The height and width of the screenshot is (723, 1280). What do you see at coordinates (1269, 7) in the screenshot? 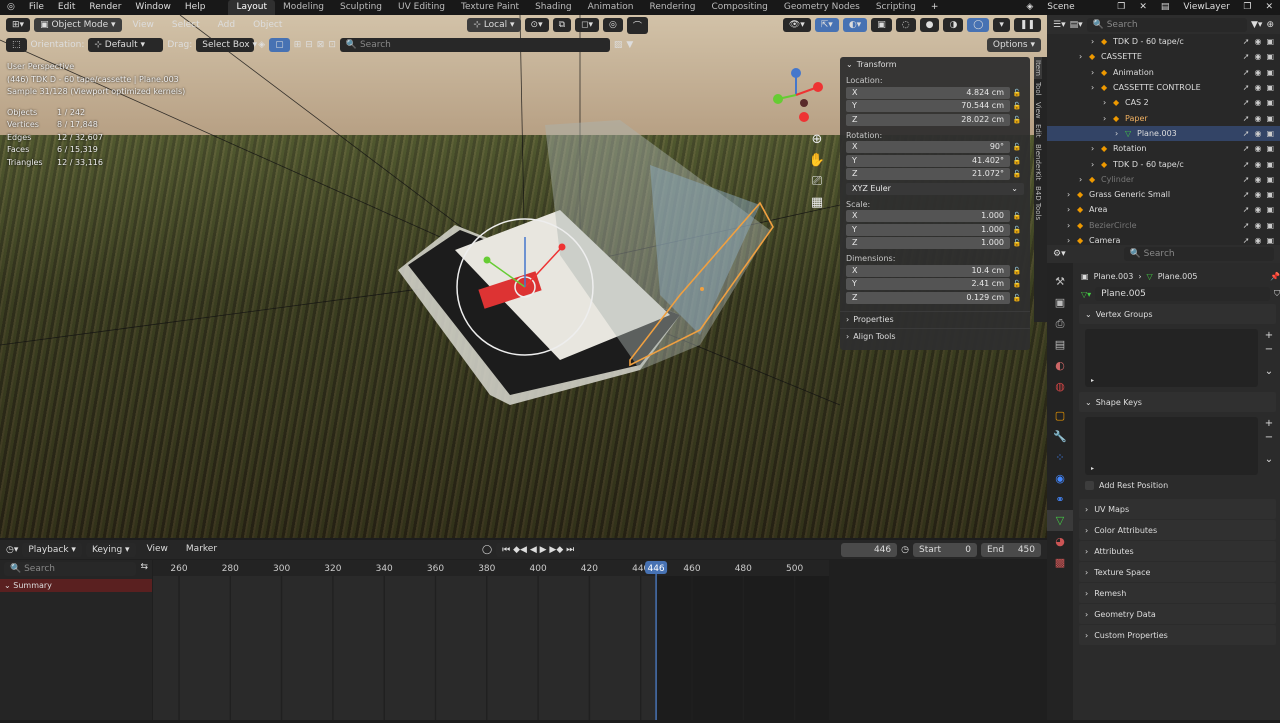
I see `delete-view-layer-icon: ✕` at bounding box center [1269, 7].